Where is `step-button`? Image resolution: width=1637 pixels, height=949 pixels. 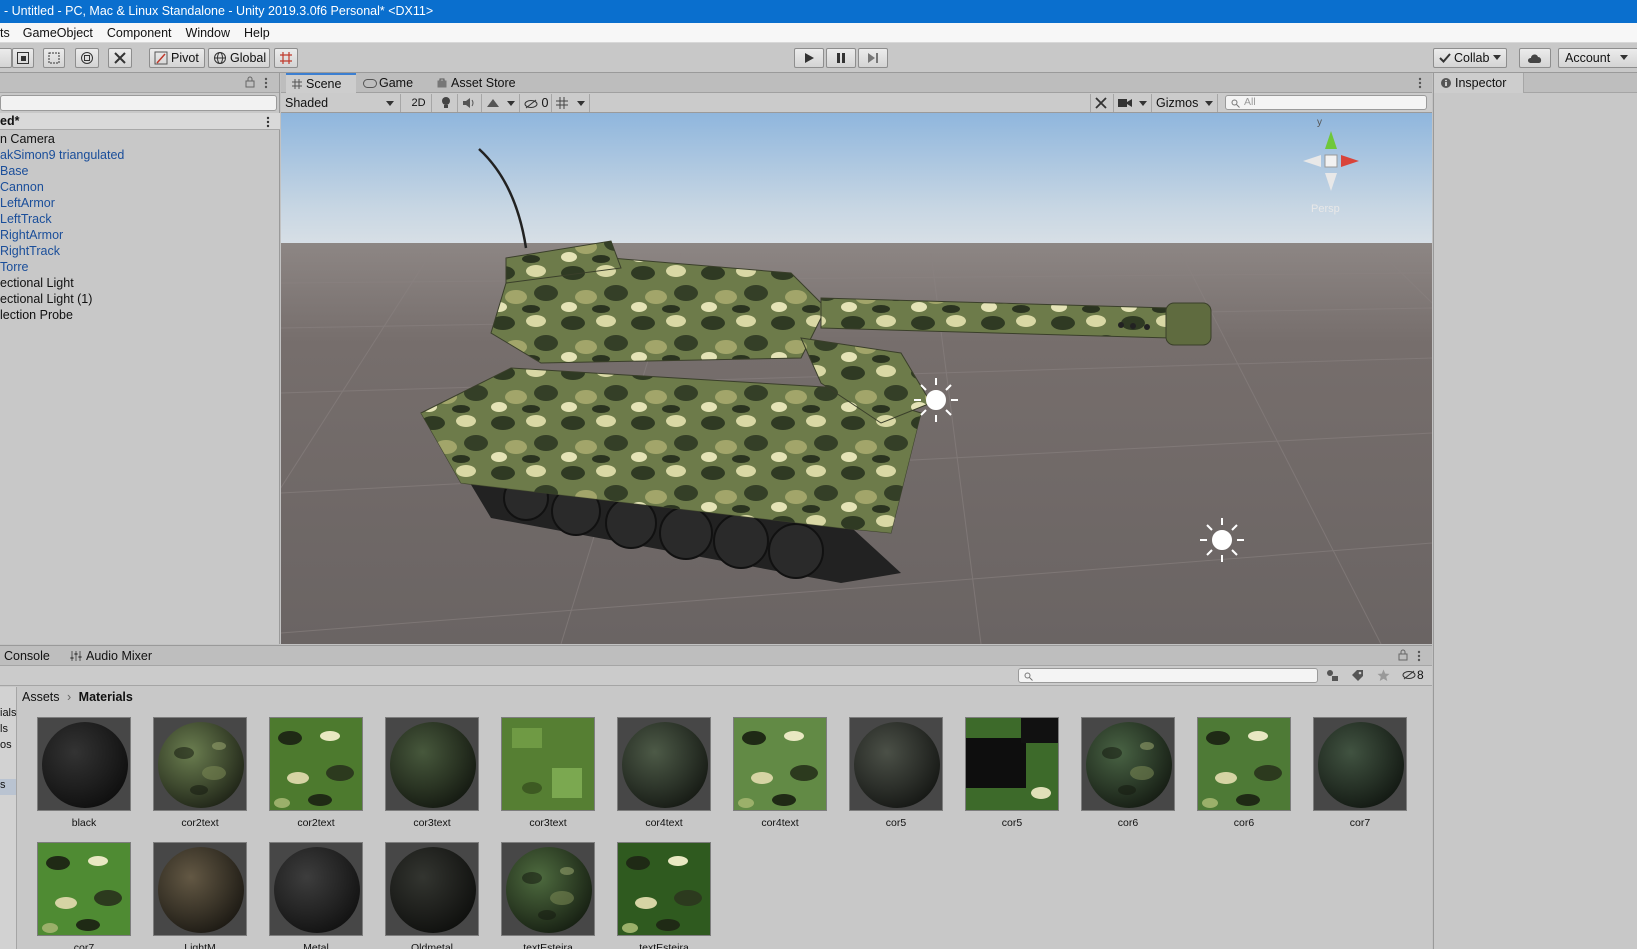
step-button is located at coordinates (873, 58).